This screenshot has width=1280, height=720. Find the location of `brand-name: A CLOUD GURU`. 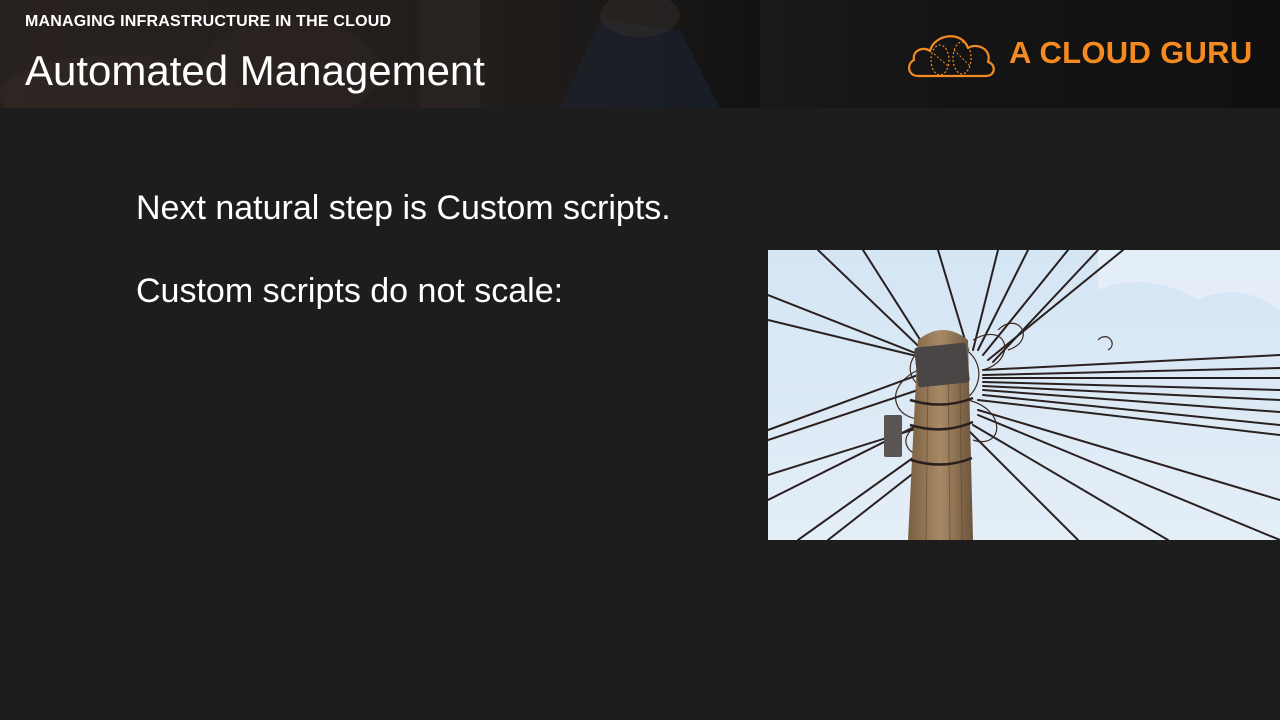

brand-name: A CLOUD GURU is located at coordinates (1131, 52).